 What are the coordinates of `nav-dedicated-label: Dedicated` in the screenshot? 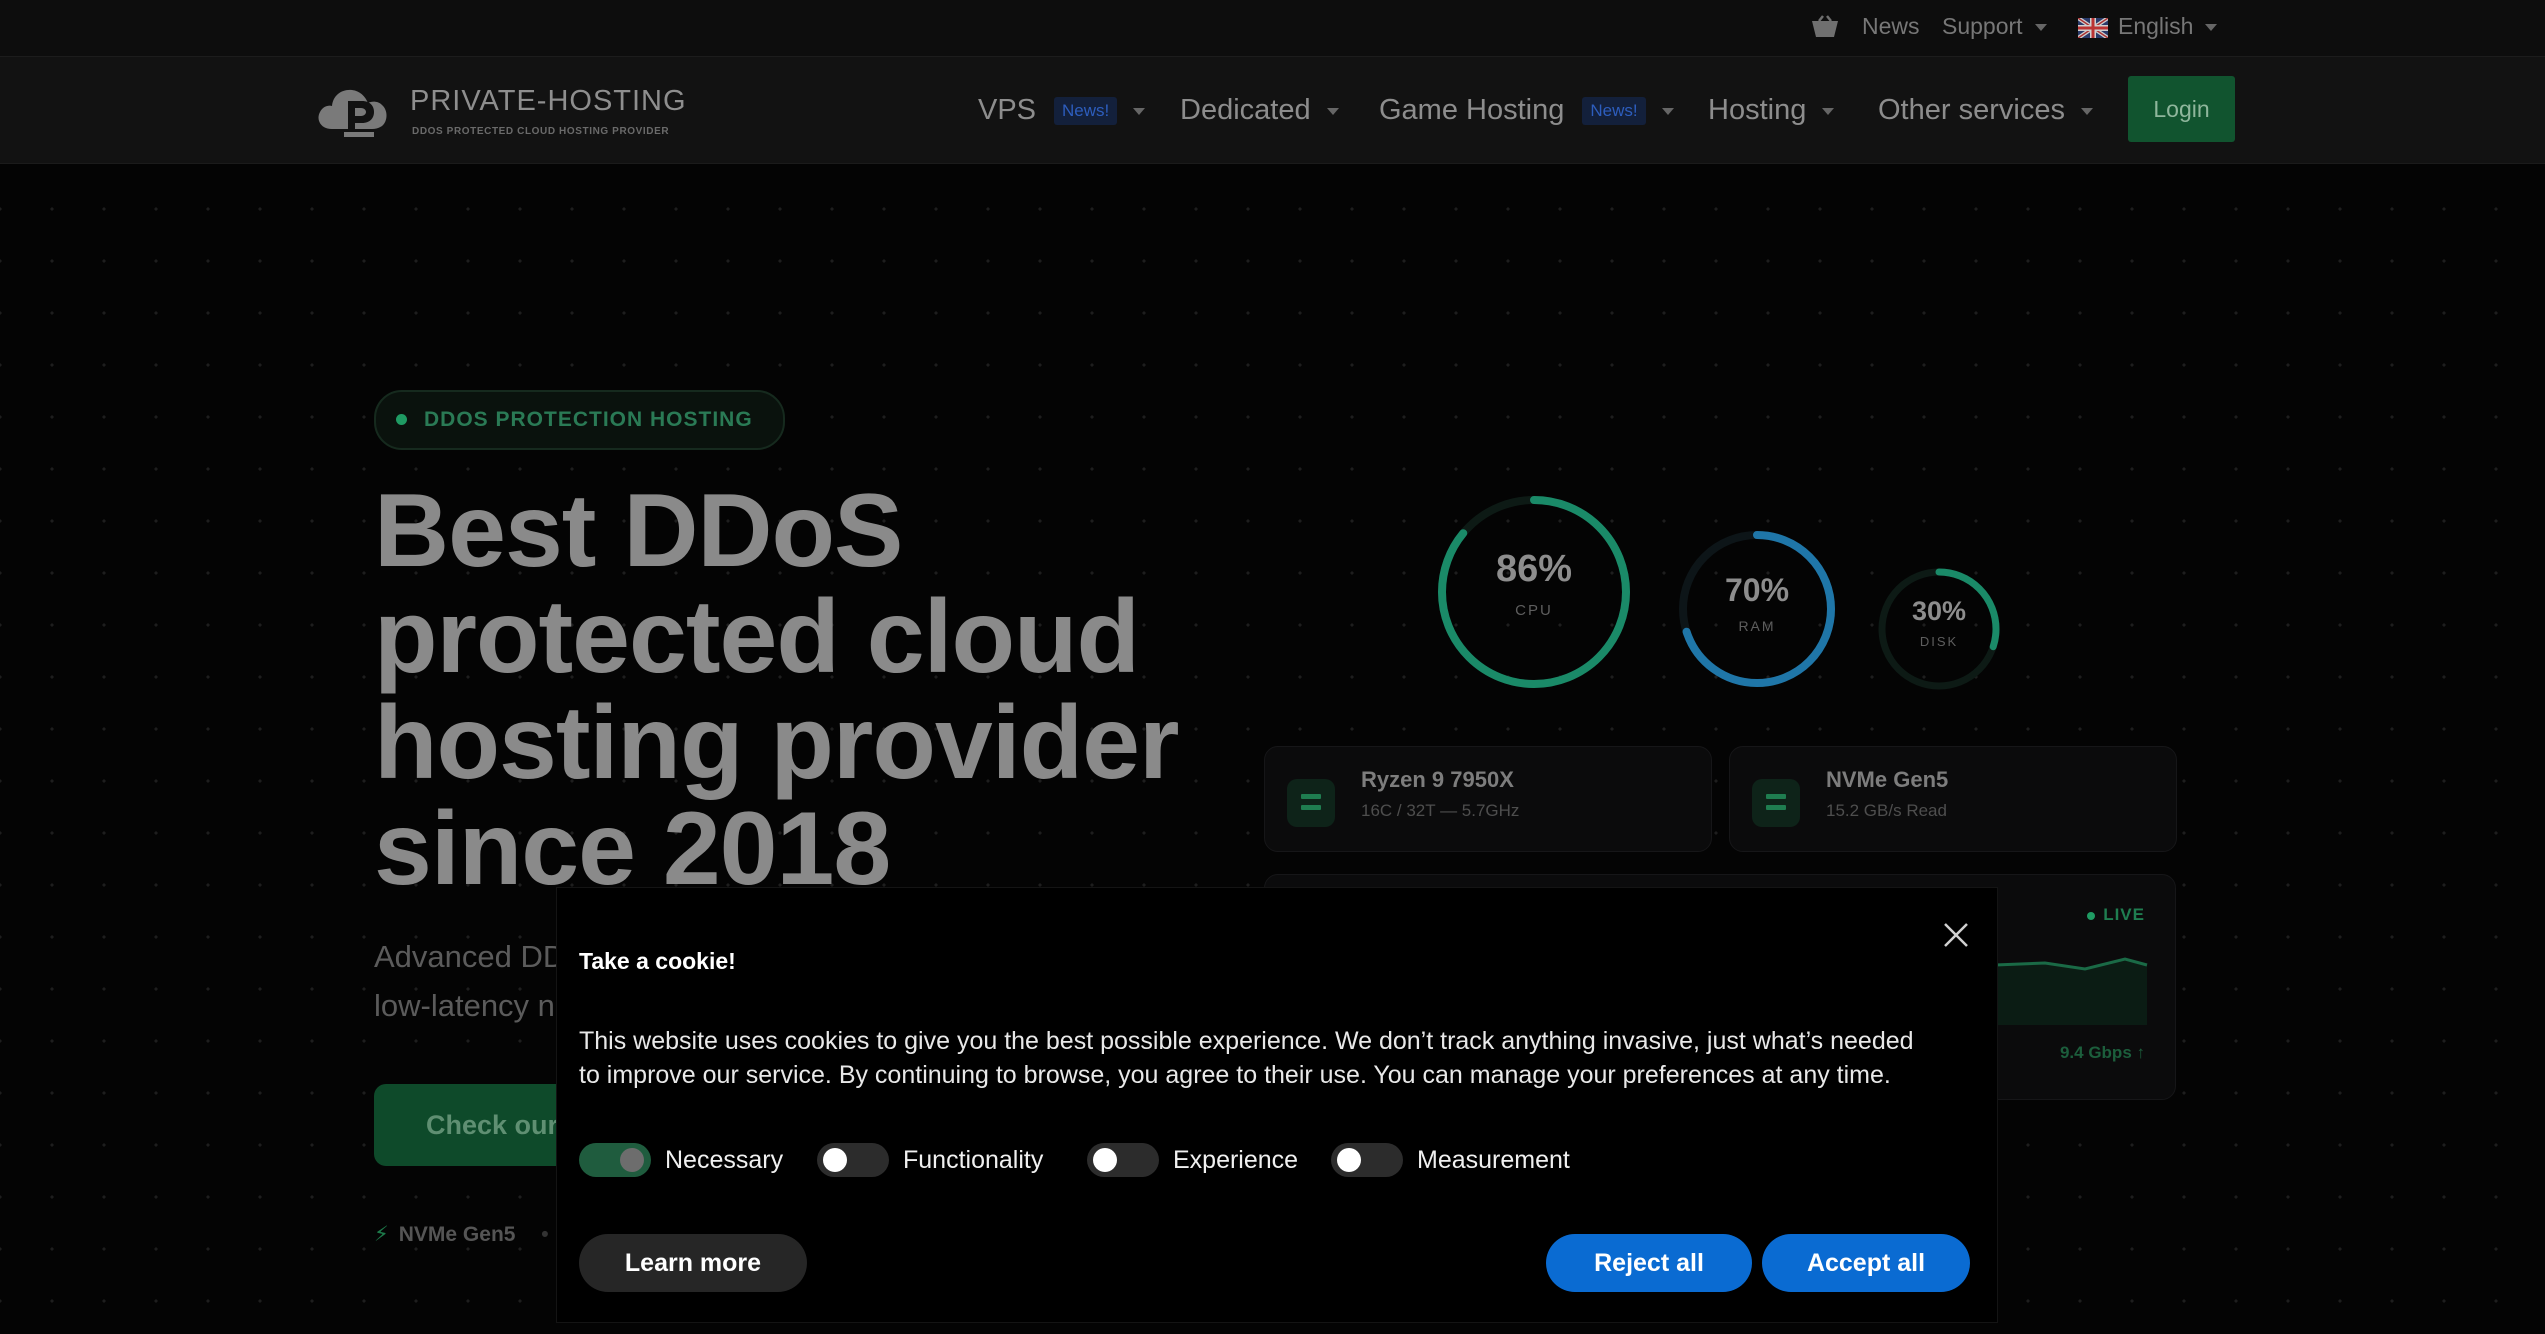 It's located at (1245, 110).